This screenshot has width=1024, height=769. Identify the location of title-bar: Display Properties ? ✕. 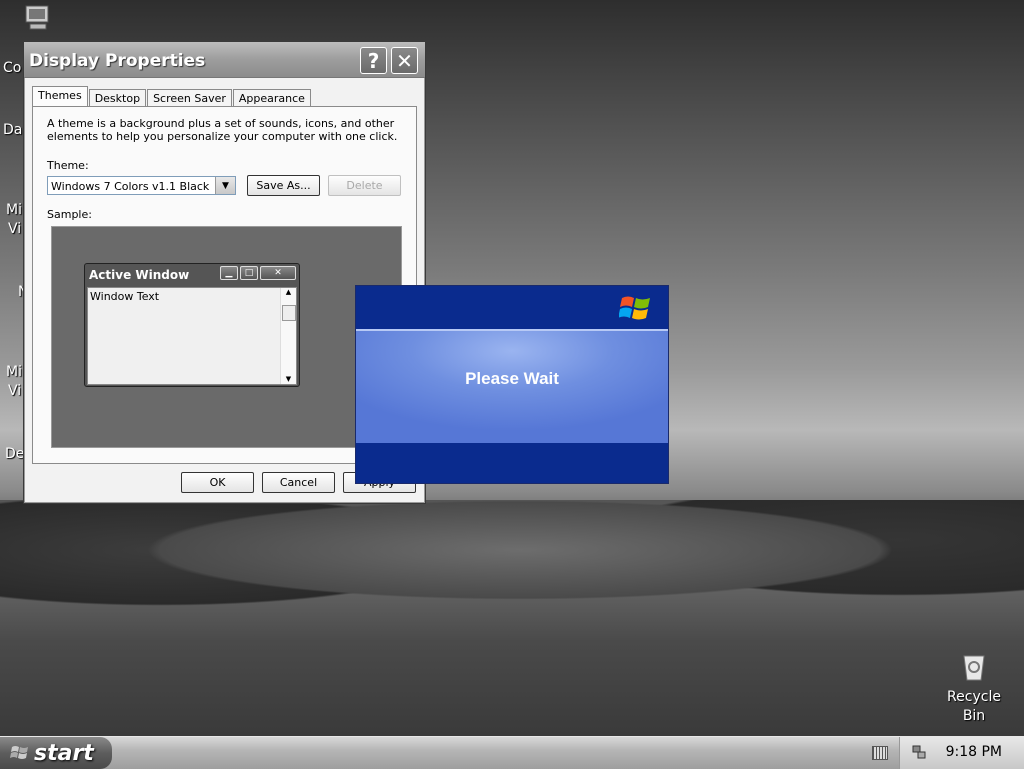
(224, 60).